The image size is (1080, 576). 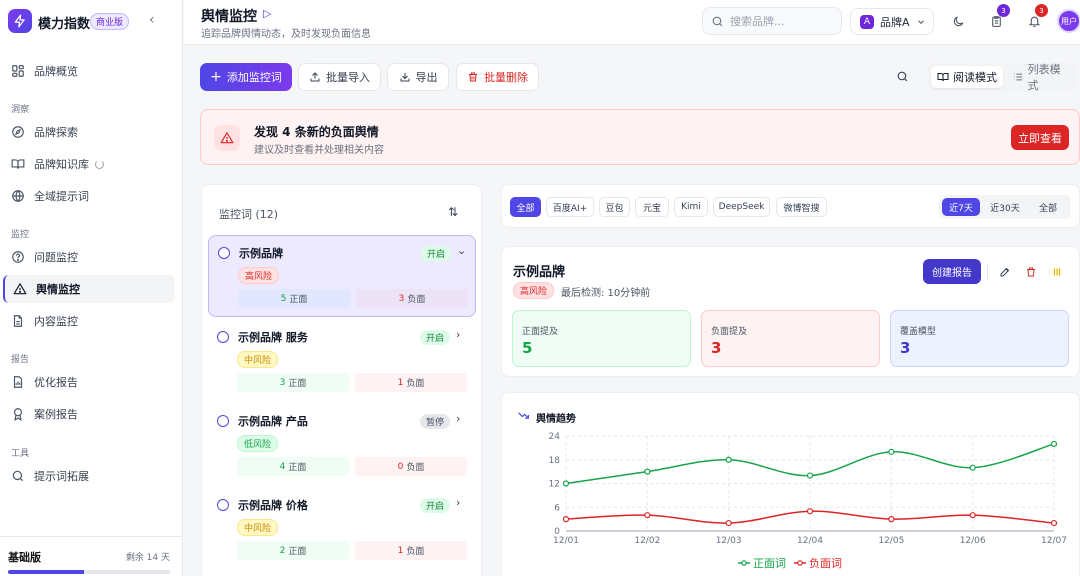 What do you see at coordinates (570, 207) in the screenshot?
I see `filter-chip-baidu: 百度AI+` at bounding box center [570, 207].